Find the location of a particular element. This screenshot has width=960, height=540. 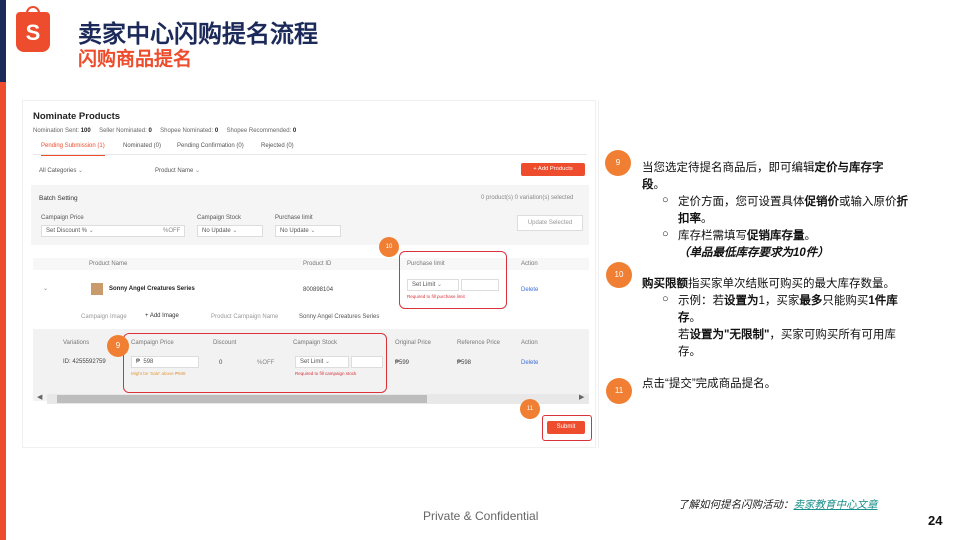

campaign-name-value: Sonny Angel Creatures Series is located at coordinates (339, 317).